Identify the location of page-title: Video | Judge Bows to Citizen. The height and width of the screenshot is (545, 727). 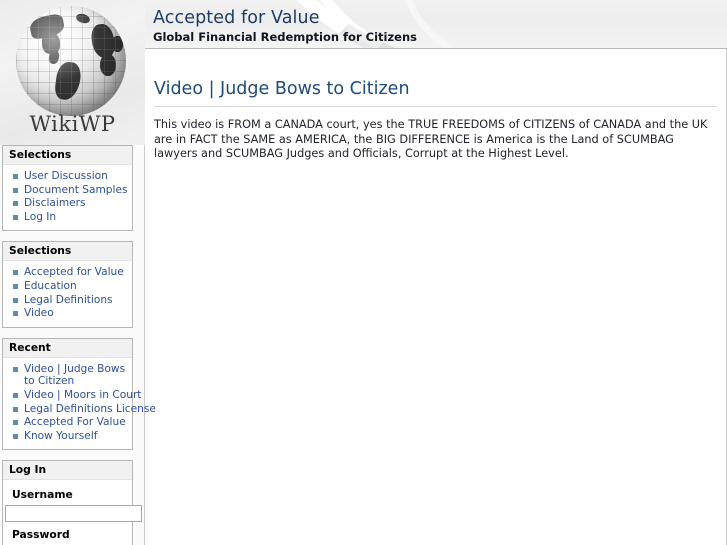
(282, 89).